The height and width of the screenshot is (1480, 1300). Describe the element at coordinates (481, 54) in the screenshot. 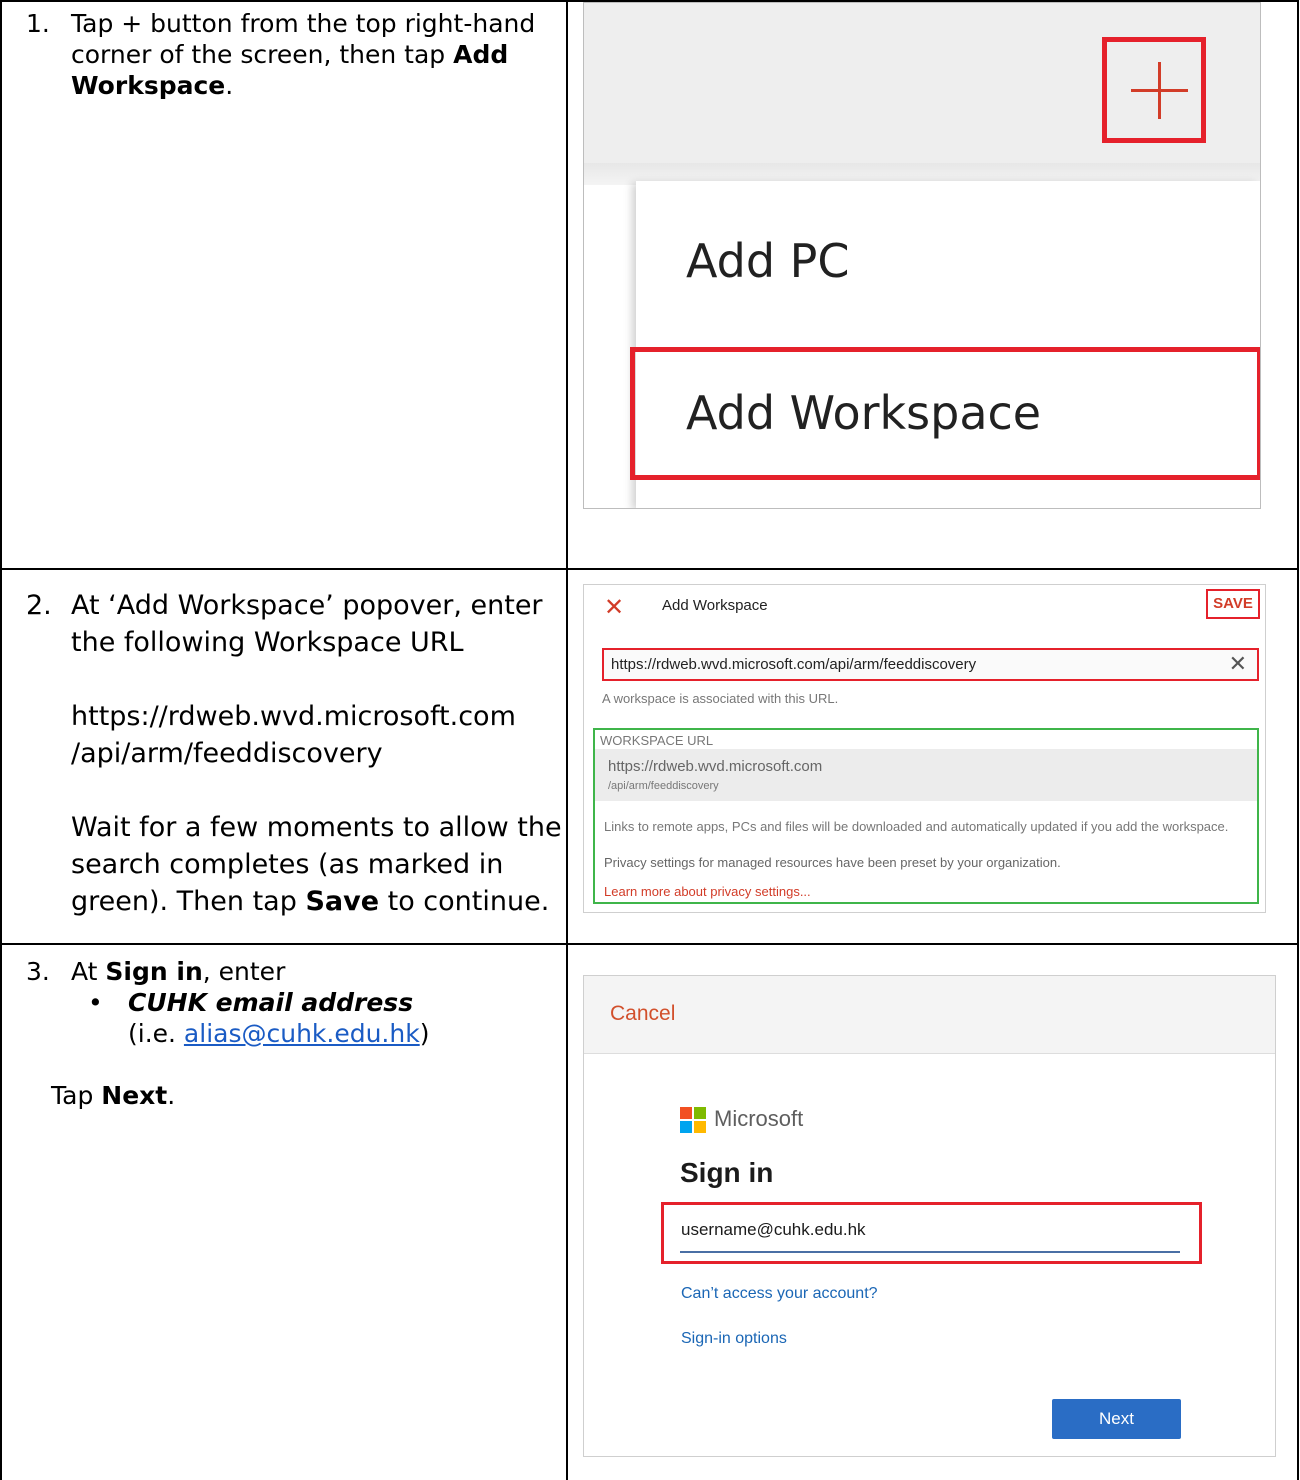

I see `step-1-bold: Add` at that location.